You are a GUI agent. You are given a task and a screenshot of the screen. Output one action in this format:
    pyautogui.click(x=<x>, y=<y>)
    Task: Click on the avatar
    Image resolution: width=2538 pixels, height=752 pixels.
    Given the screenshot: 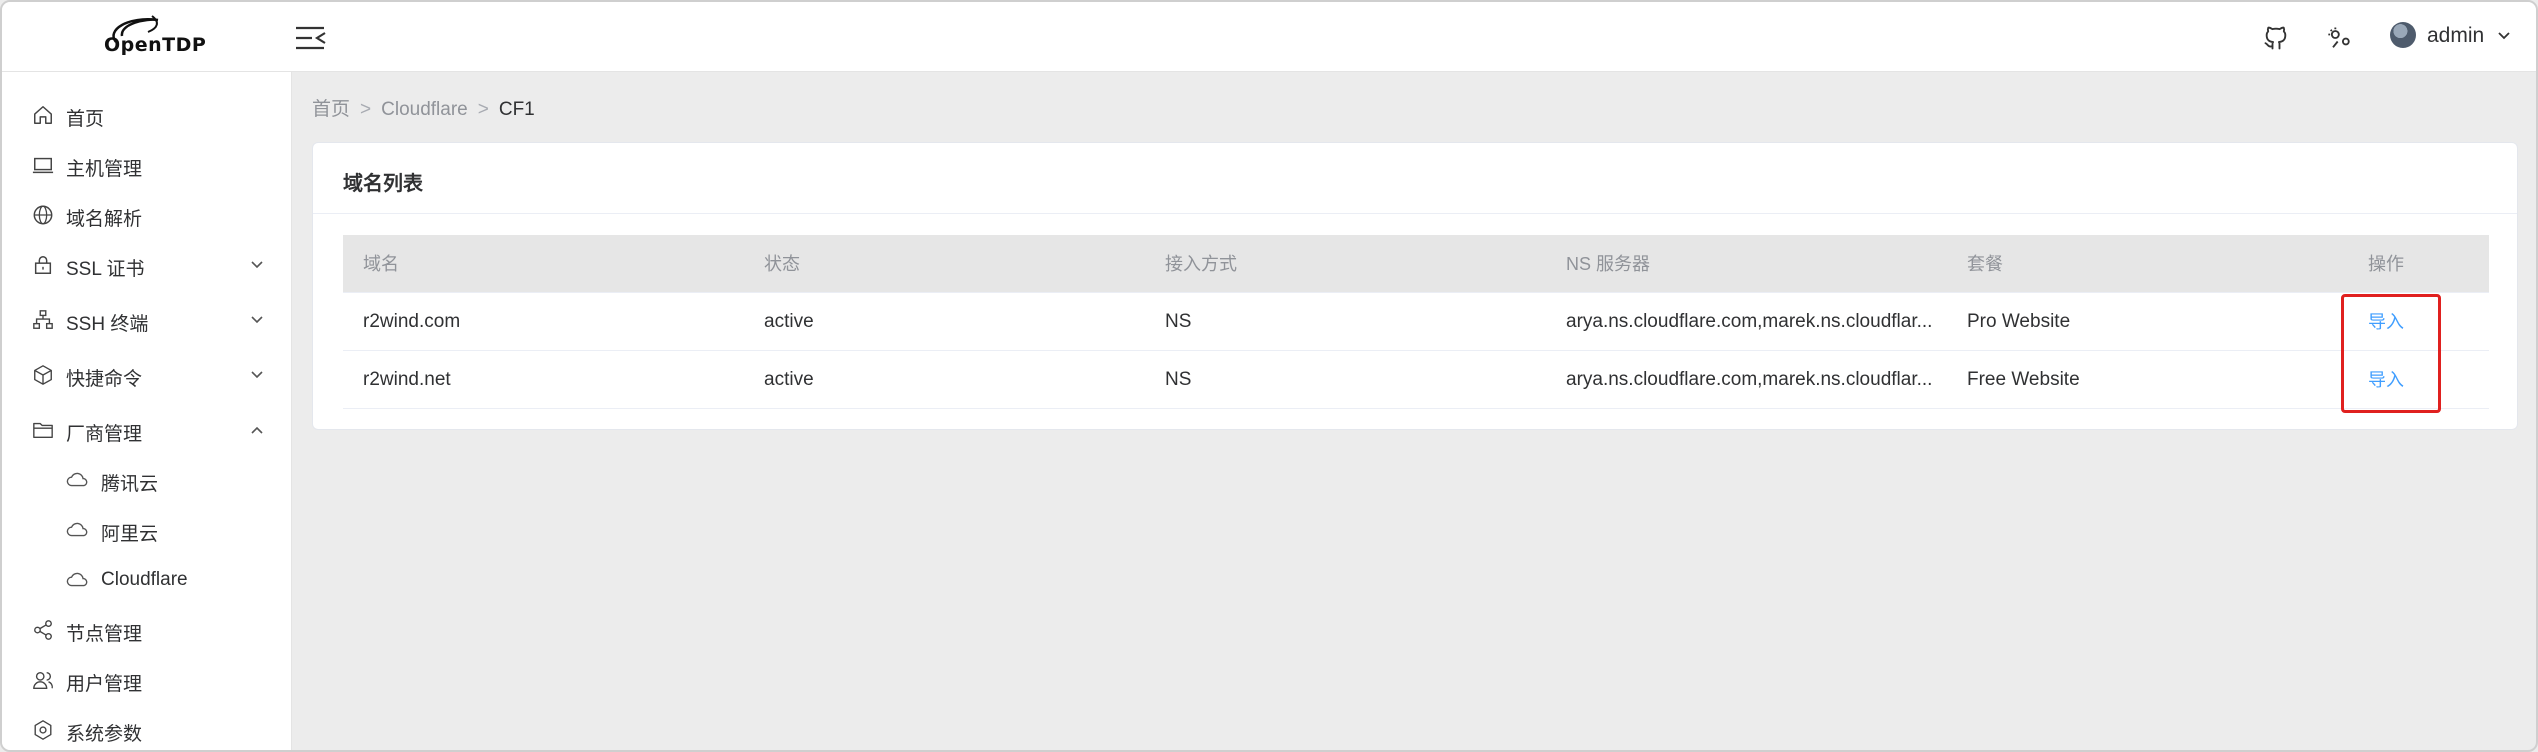 What is the action you would take?
    pyautogui.click(x=2403, y=35)
    